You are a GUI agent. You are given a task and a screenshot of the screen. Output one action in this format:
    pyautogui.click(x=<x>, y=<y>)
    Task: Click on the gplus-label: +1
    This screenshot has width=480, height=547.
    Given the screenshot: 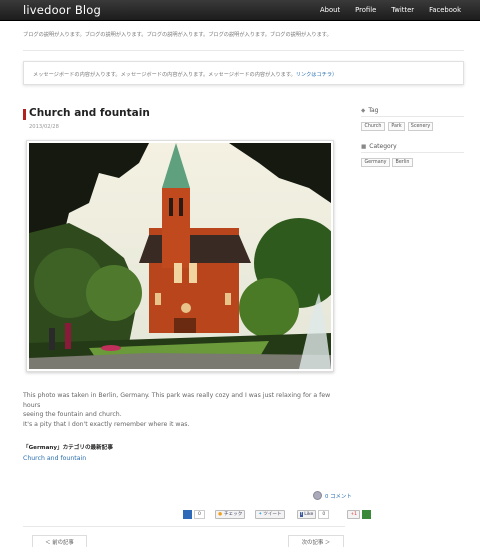 What is the action you would take?
    pyautogui.click(x=354, y=514)
    